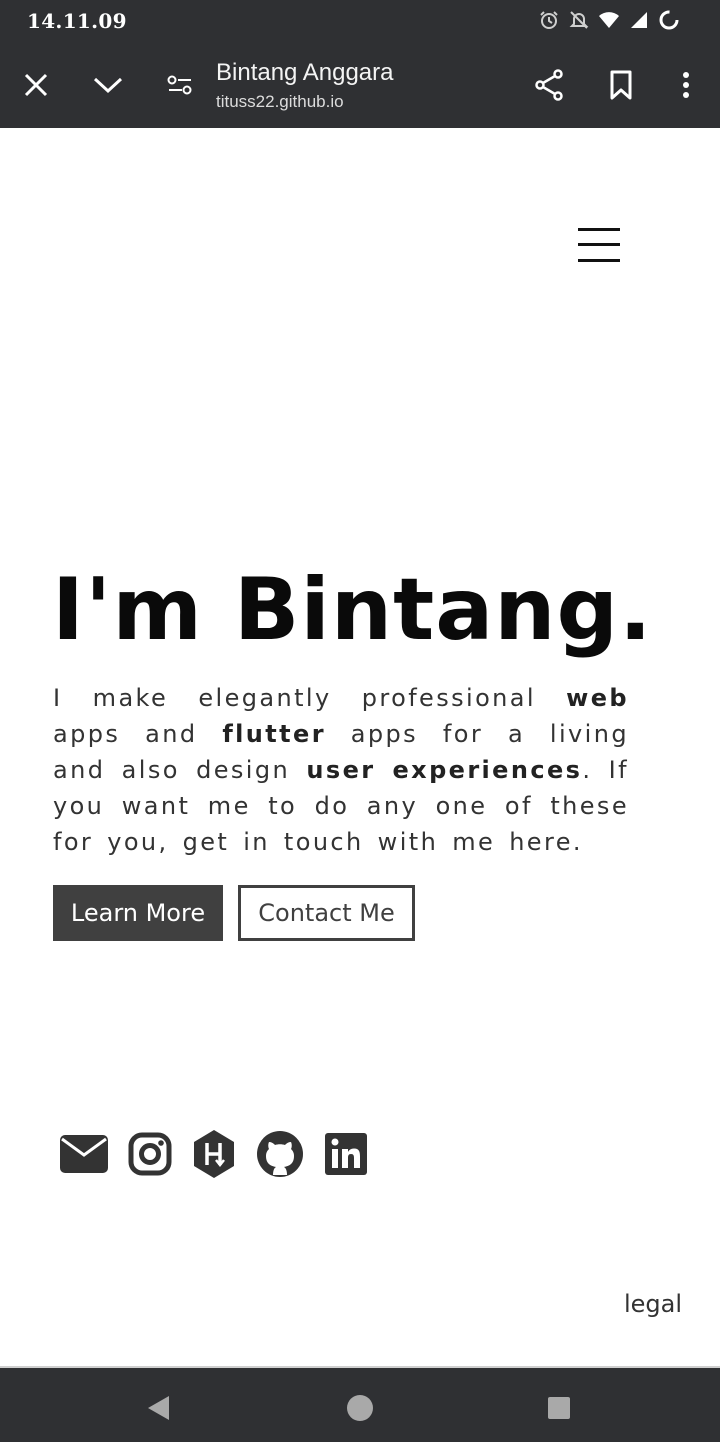  I want to click on hackerrank-icon, so click(214, 1154).